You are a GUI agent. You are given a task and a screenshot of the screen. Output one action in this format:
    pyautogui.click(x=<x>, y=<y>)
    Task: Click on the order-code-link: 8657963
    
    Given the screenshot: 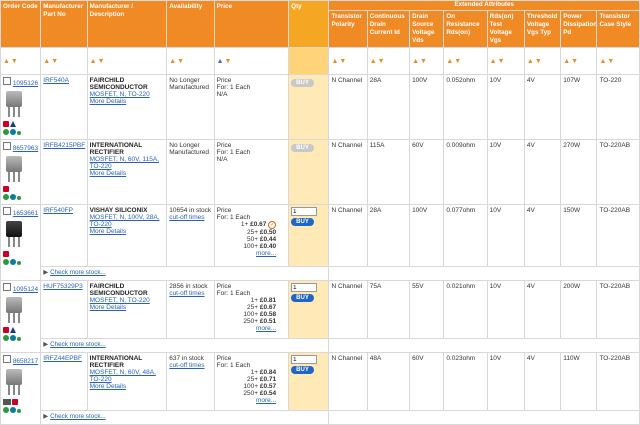 What is the action you would take?
    pyautogui.click(x=25, y=148)
    